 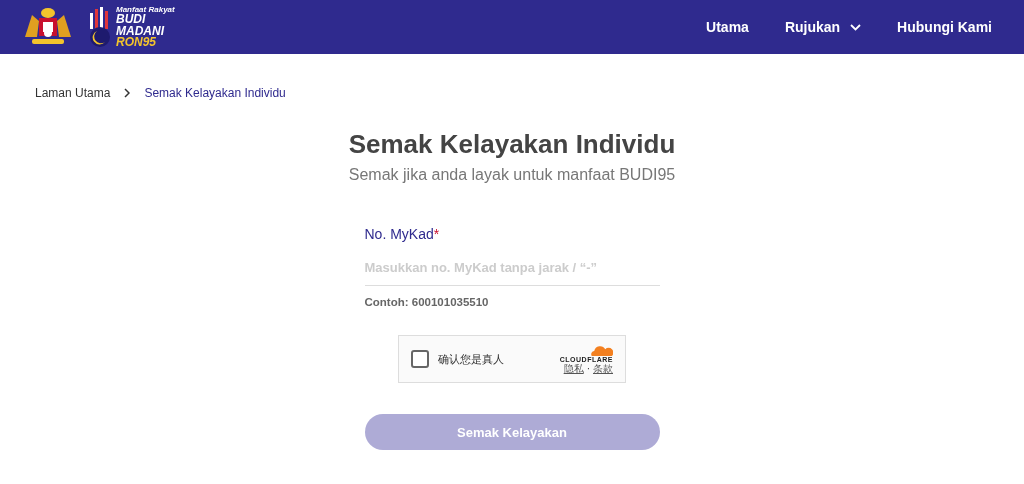 What do you see at coordinates (215, 93) in the screenshot?
I see `breadcrumb-link: Semak Kelayakan Individu` at bounding box center [215, 93].